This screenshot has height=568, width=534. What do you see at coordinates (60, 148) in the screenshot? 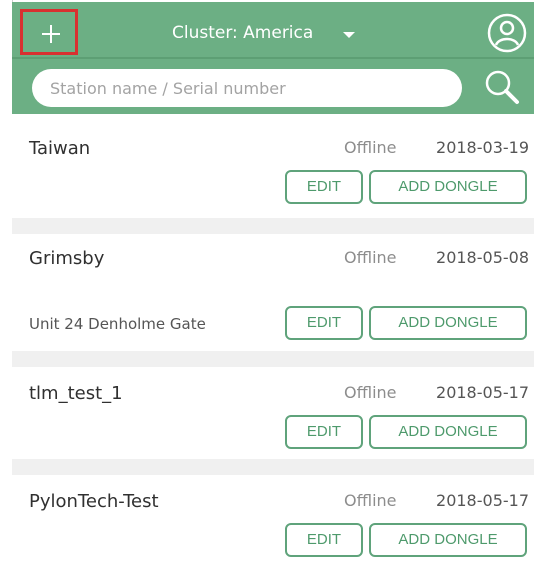
I see `station-name: Taiwan` at bounding box center [60, 148].